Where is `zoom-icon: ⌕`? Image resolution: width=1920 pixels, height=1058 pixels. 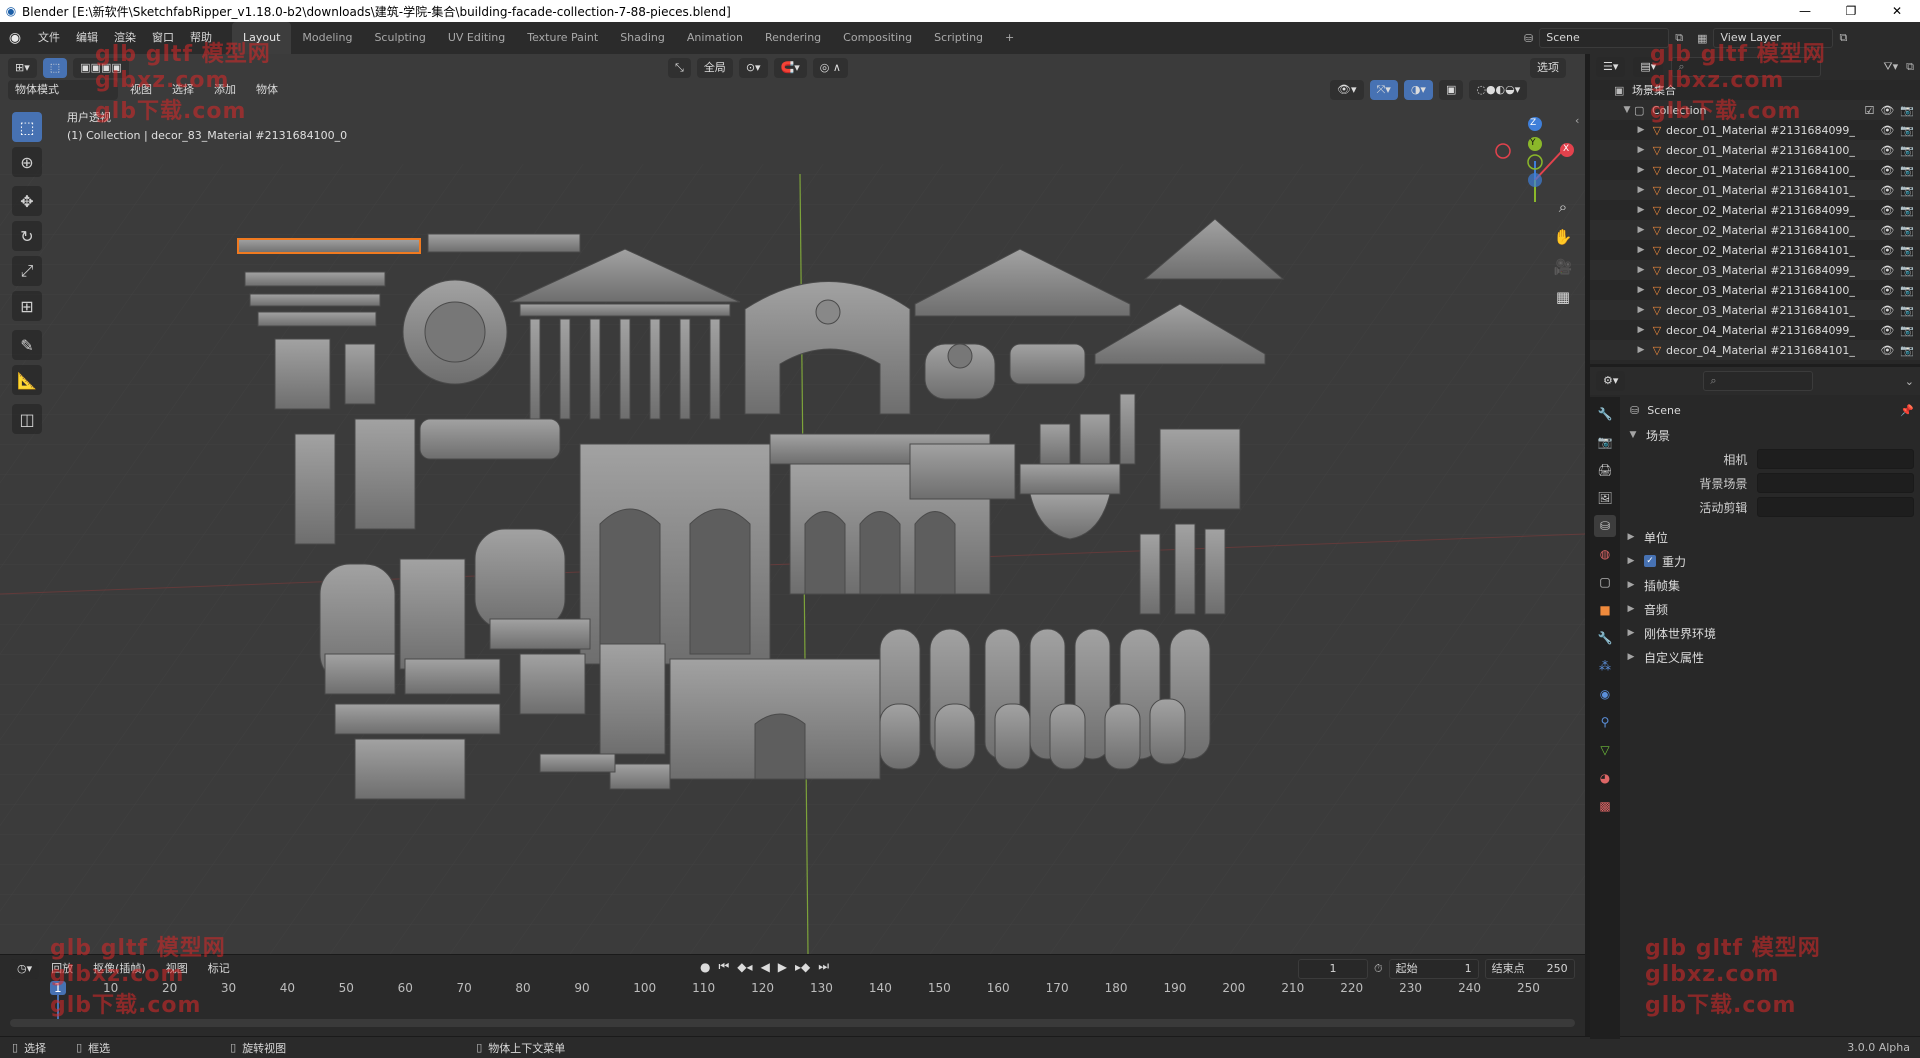 zoom-icon: ⌕ is located at coordinates (1563, 207).